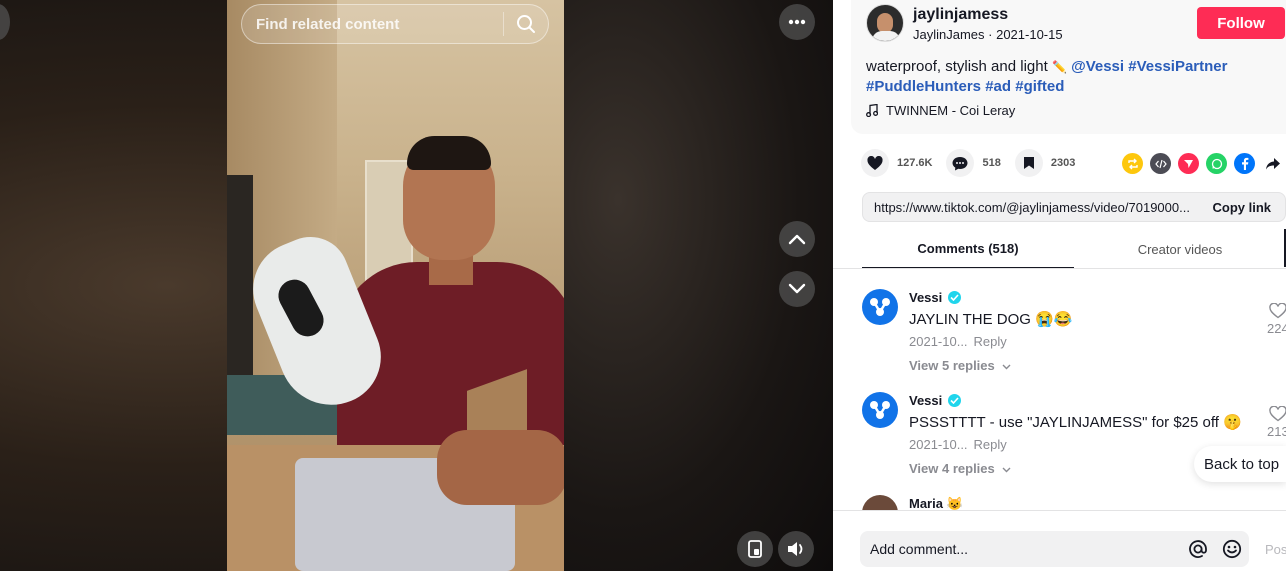  Describe the element at coordinates (1243, 207) in the screenshot. I see `copy-link-button: Copy link` at that location.